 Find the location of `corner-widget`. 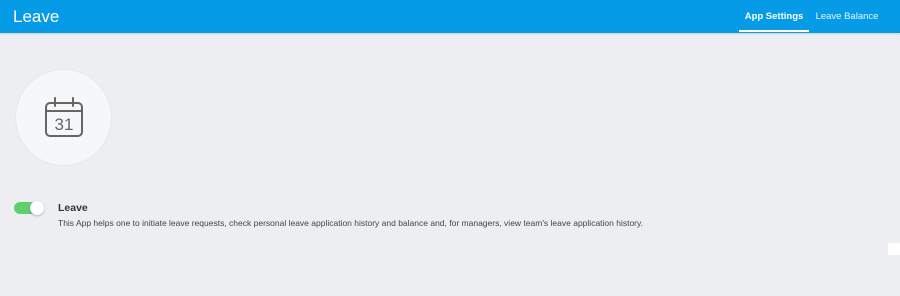

corner-widget is located at coordinates (894, 249).